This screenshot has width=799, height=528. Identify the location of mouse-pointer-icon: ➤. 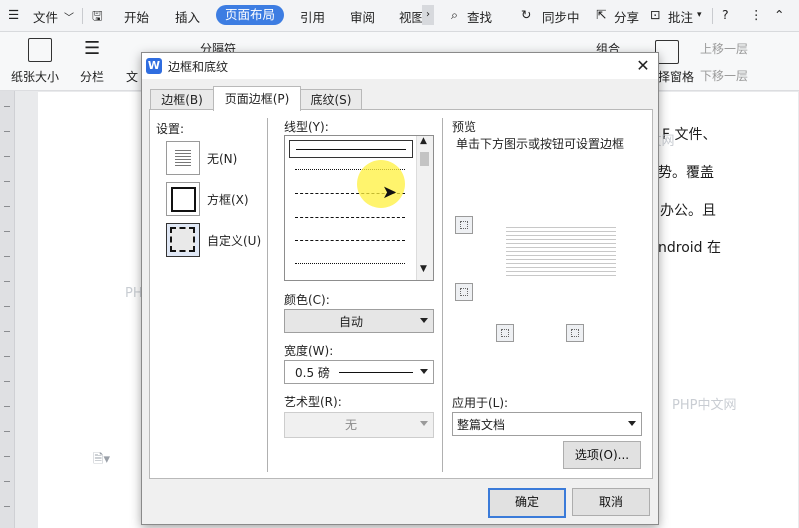
(390, 192).